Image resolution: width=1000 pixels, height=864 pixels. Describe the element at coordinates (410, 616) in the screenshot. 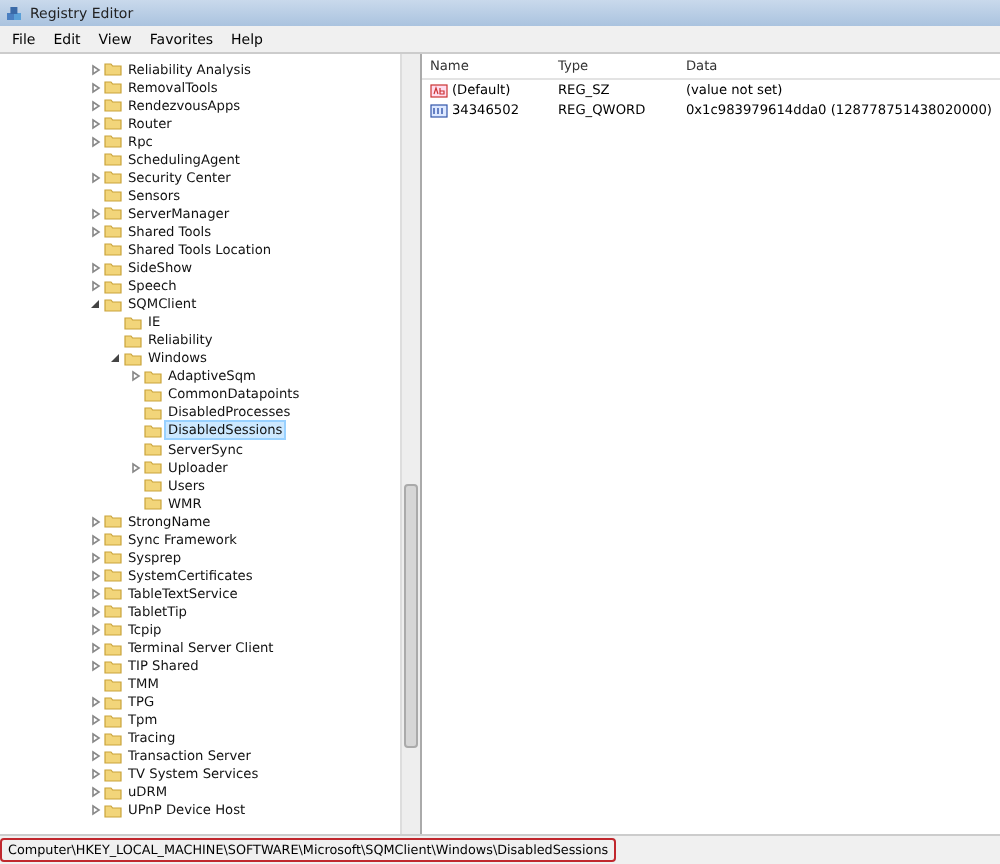

I see `scrollbar-thumb` at that location.